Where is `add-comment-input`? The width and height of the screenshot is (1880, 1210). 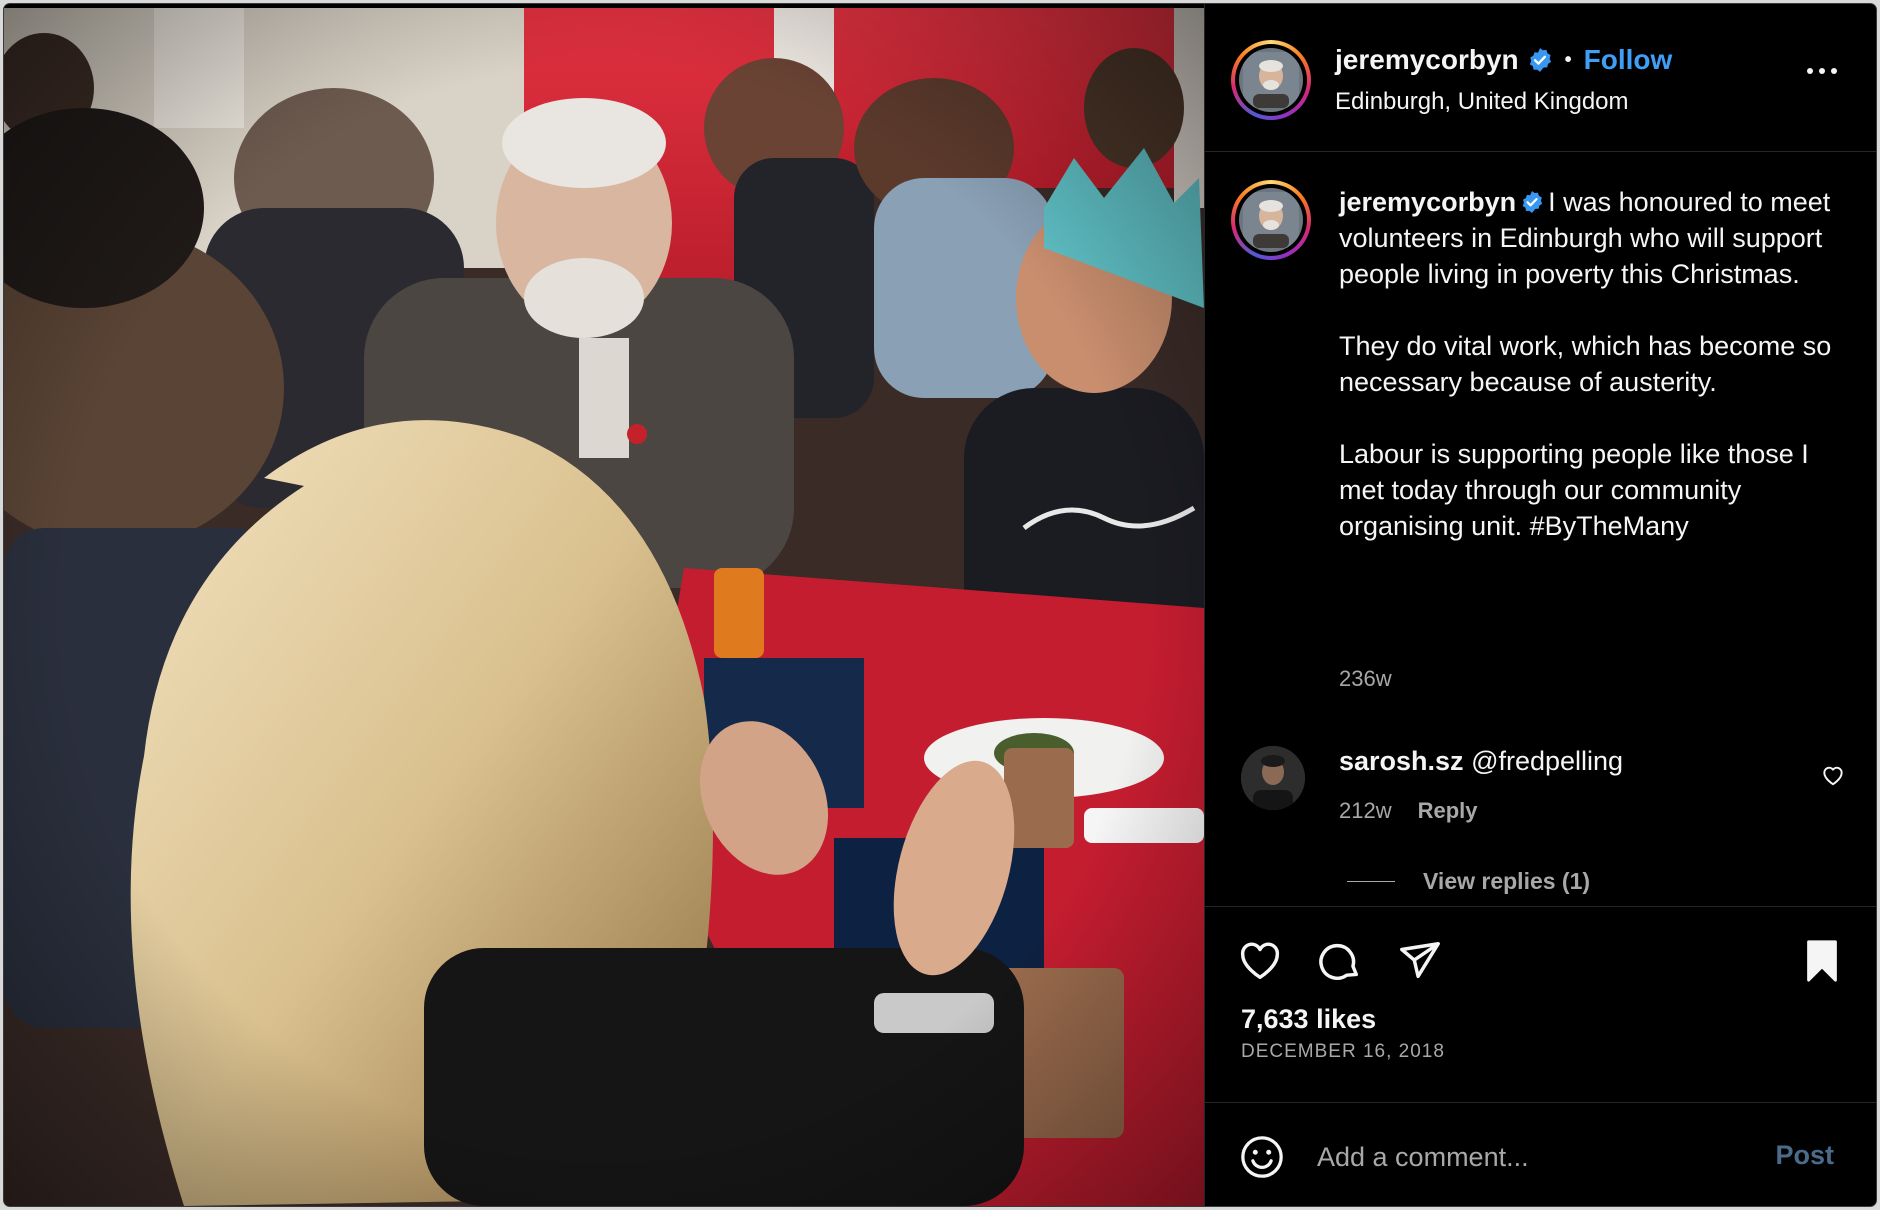
add-comment-input is located at coordinates (1537, 1157).